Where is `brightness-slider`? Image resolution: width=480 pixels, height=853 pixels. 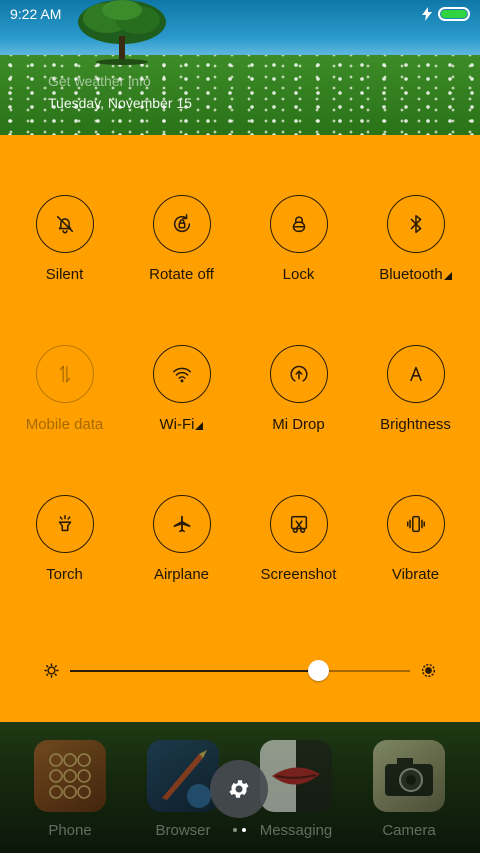
brightness-slider is located at coordinates (240, 670).